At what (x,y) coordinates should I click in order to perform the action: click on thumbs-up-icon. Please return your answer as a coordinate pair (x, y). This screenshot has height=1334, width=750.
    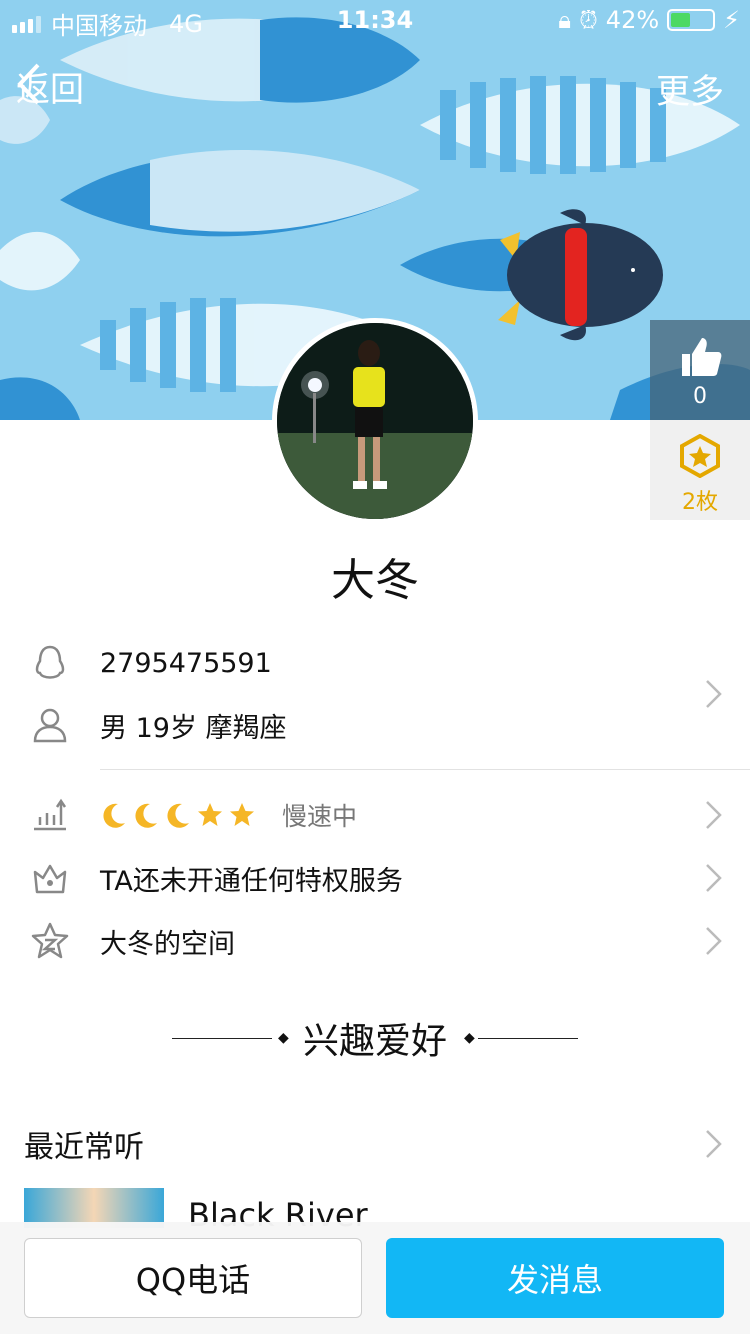
    Looking at the image, I should click on (702, 357).